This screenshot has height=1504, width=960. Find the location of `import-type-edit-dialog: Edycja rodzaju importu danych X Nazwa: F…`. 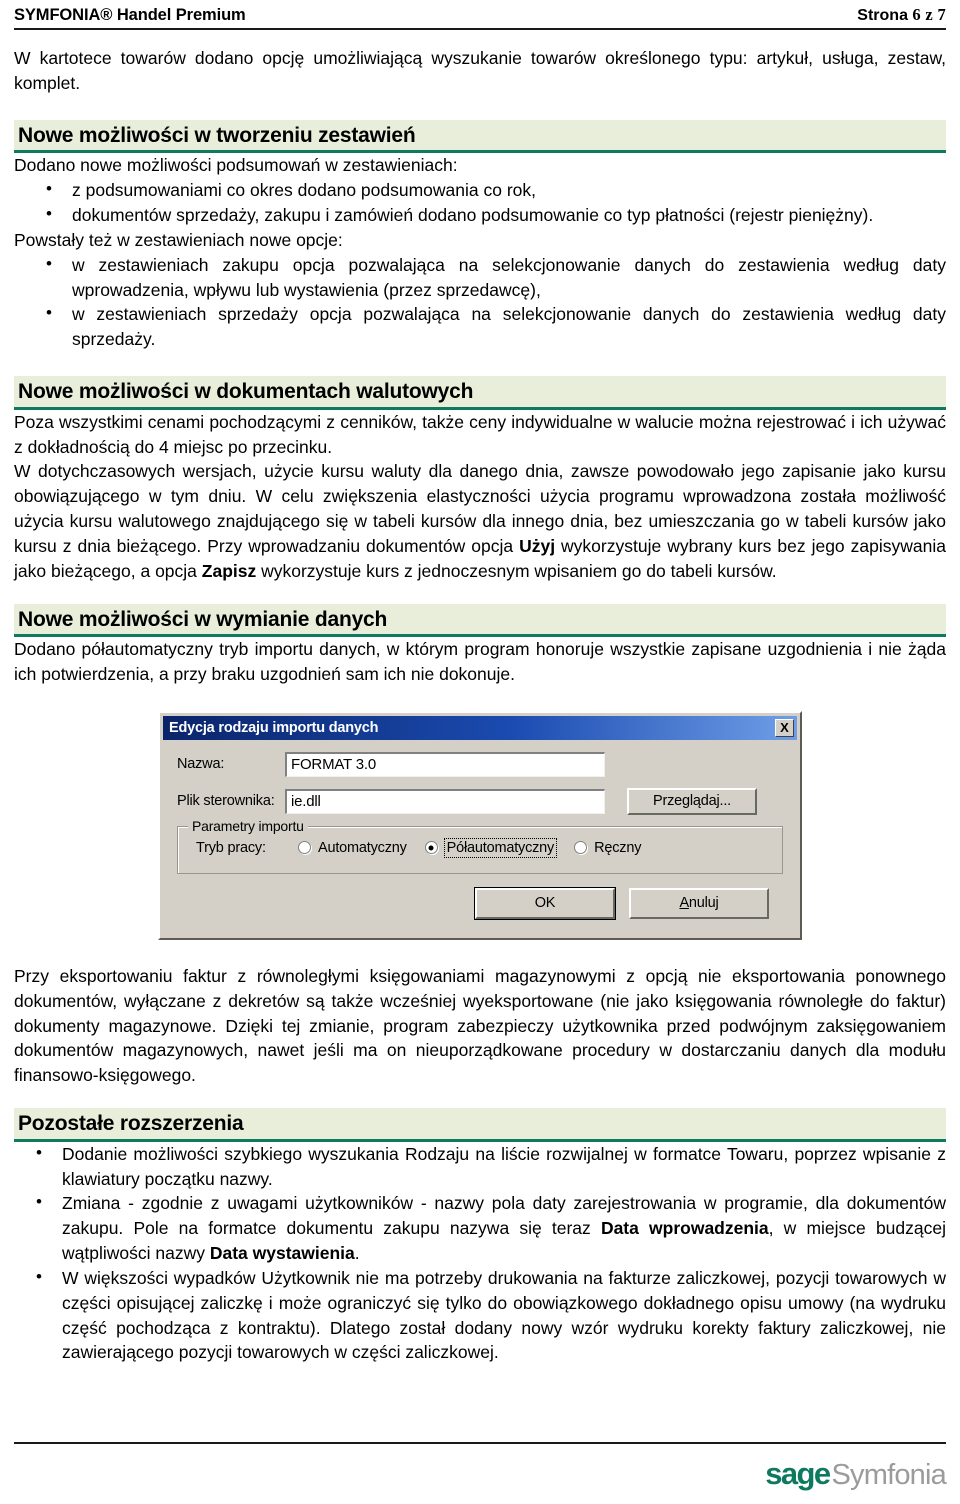

import-type-edit-dialog: Edycja rodzaju importu danych X Nazwa: F… is located at coordinates (480, 825).